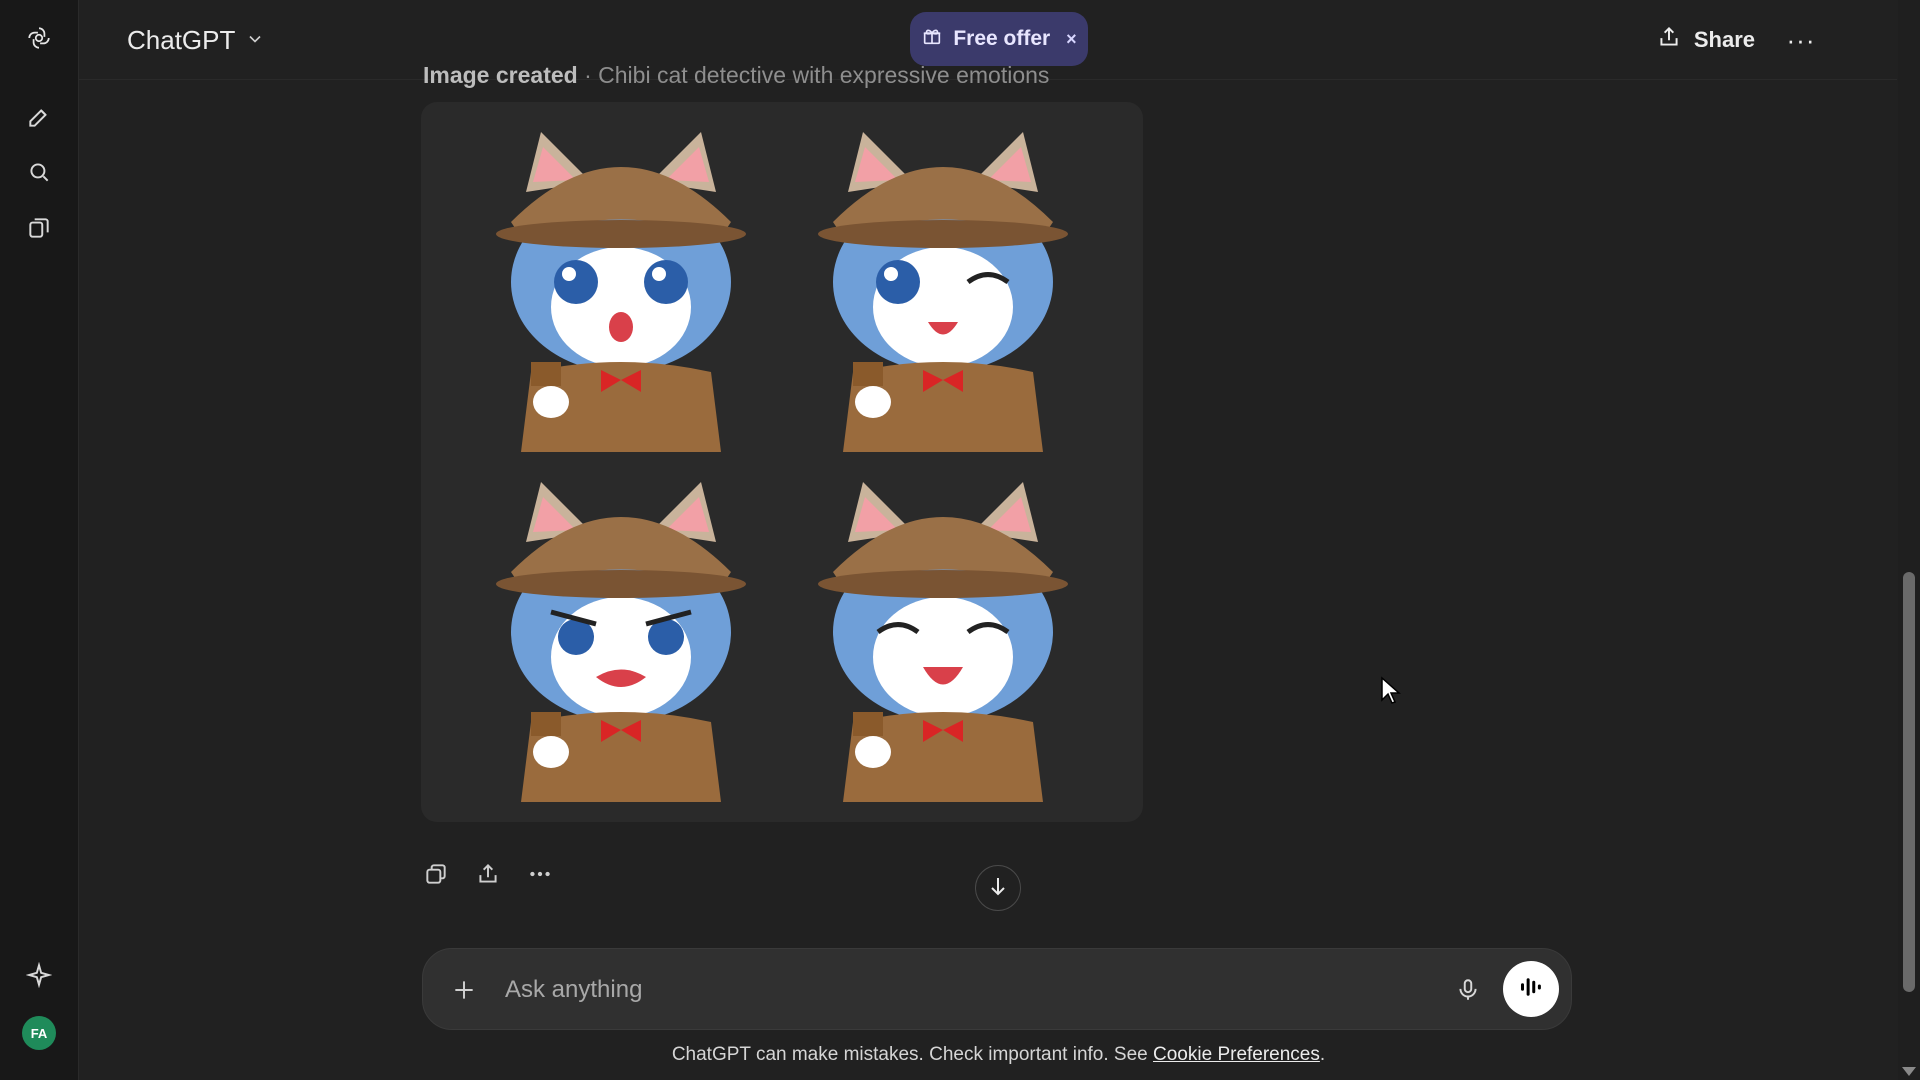  What do you see at coordinates (1236, 1054) in the screenshot?
I see `cookie-preferences-link: Cookie Preferences` at bounding box center [1236, 1054].